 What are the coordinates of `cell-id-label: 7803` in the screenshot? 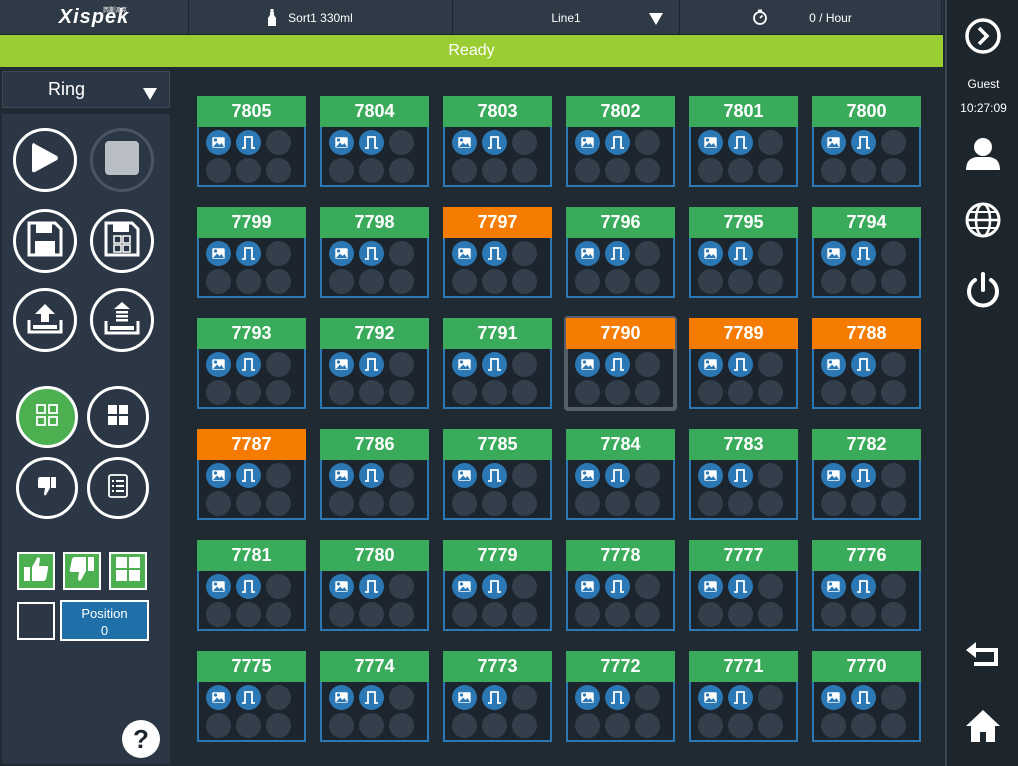 It's located at (497, 111).